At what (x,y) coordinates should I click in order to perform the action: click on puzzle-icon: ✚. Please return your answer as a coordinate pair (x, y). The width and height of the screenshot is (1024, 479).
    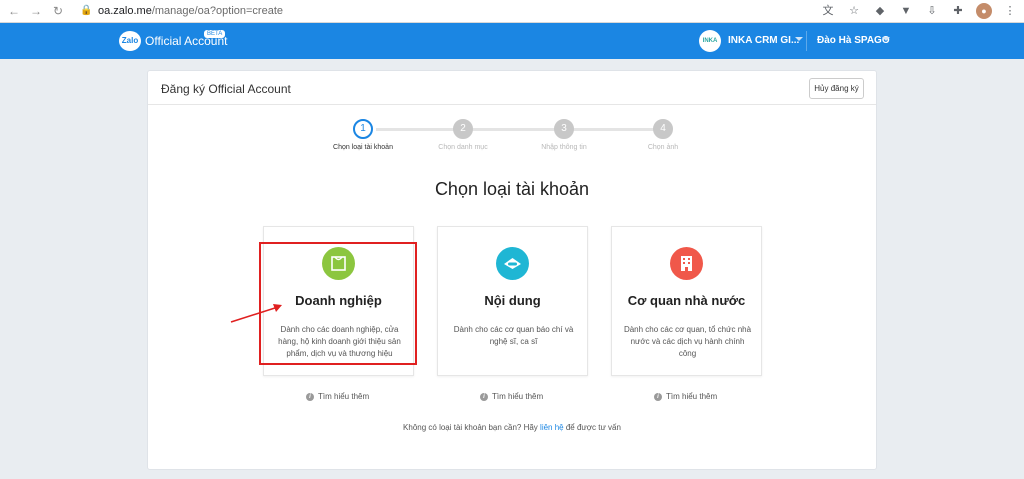
    Looking at the image, I should click on (958, 11).